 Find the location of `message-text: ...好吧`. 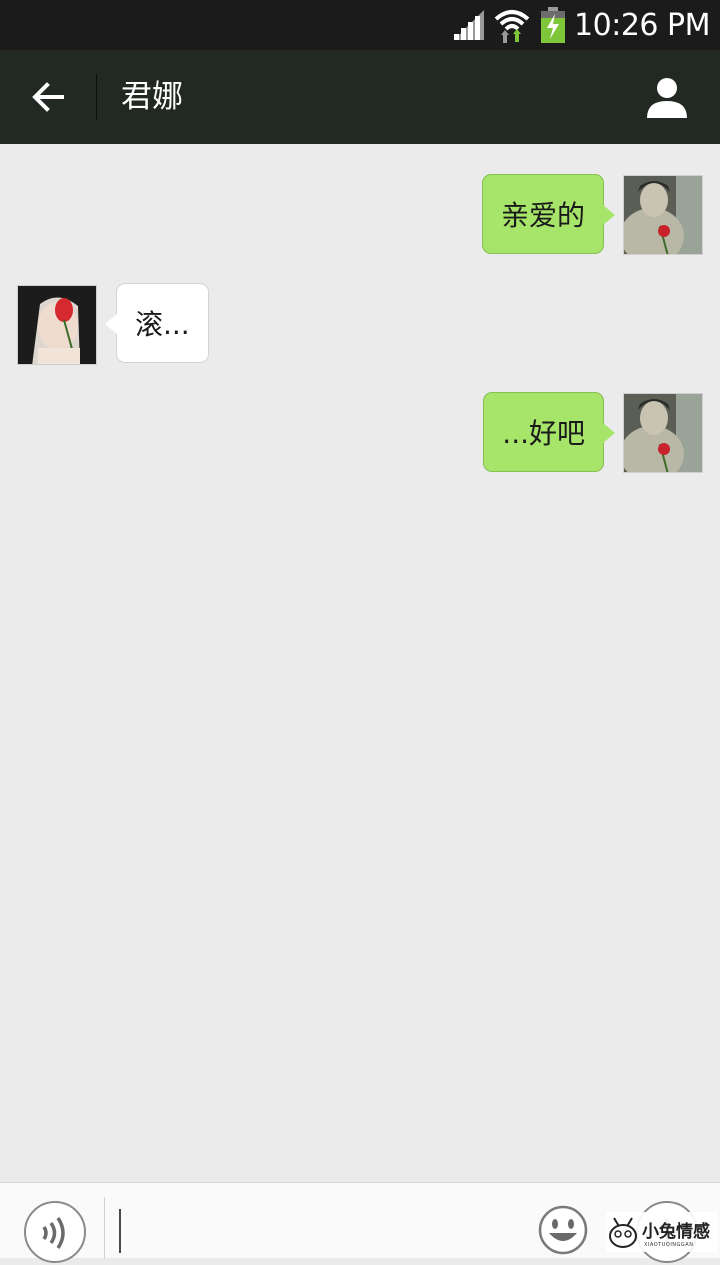

message-text: ...好吧 is located at coordinates (543, 433).